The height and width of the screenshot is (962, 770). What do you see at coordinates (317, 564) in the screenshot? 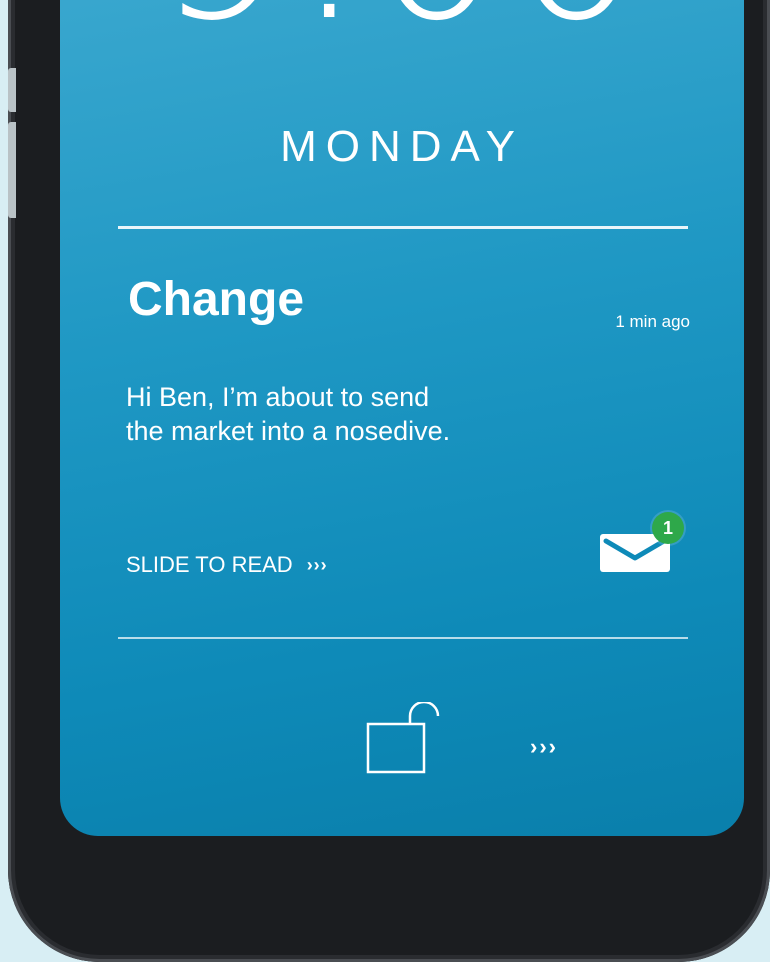
I see `slide-chevrons-icon: ›››` at bounding box center [317, 564].